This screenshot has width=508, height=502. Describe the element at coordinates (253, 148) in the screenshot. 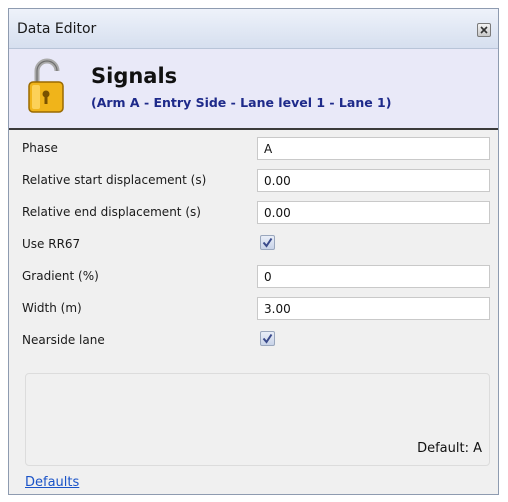

I see `property-row-phase: Phase` at that location.